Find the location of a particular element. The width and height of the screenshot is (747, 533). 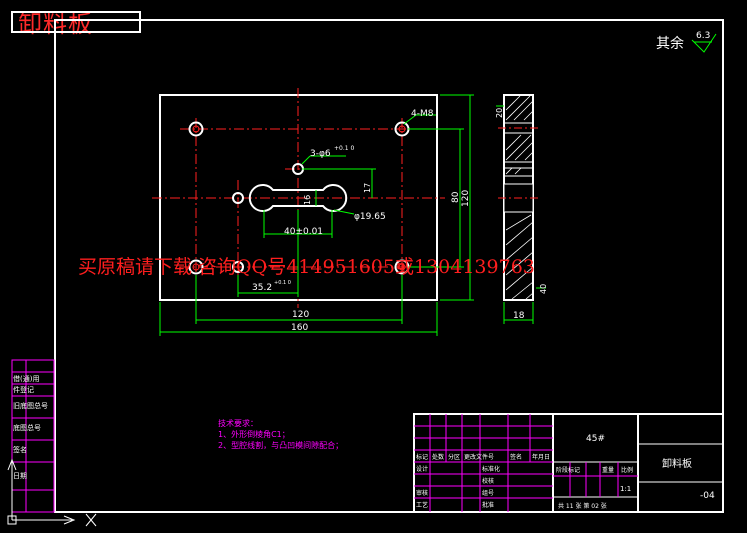

dim-20-side: 20 is located at coordinates (499, 113).